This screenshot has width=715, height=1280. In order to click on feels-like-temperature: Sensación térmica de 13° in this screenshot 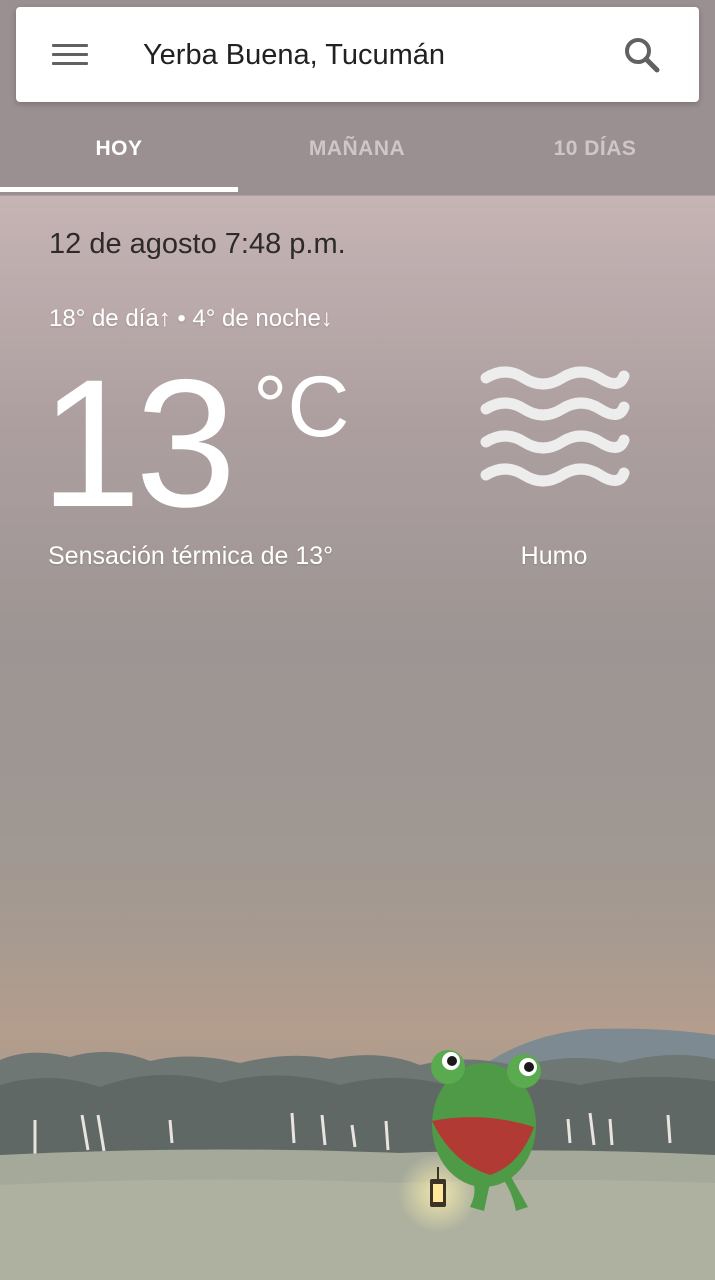, I will do `click(191, 556)`.